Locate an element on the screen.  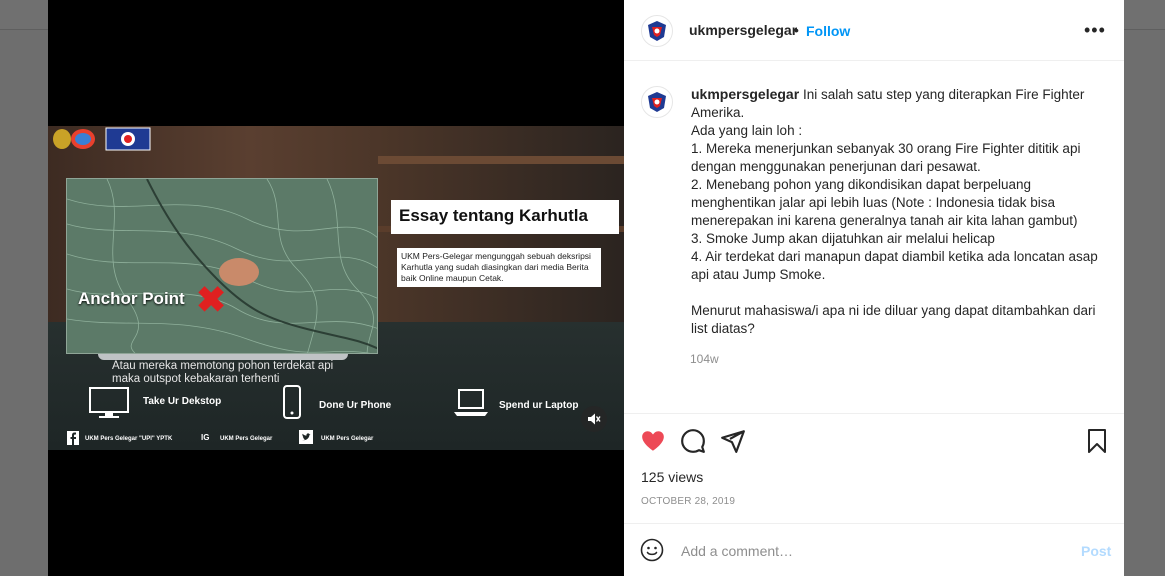
share-send-icon is located at coordinates (733, 441).